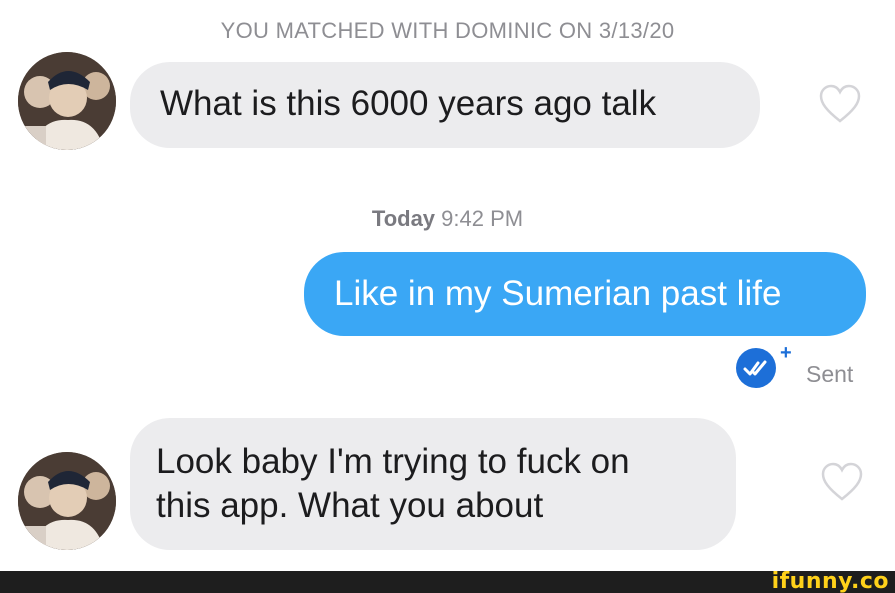 Image resolution: width=895 pixels, height=593 pixels. I want to click on message-text-line: this app. What you about, so click(350, 505).